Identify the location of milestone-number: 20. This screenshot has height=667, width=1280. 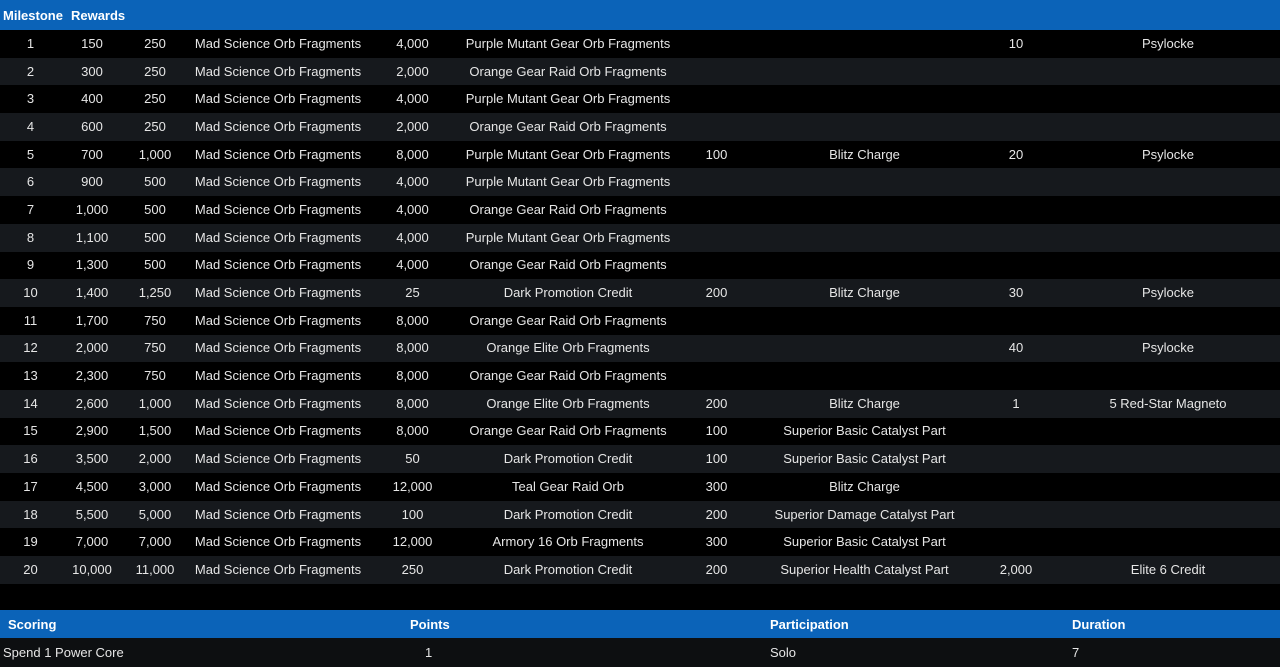
(30, 569).